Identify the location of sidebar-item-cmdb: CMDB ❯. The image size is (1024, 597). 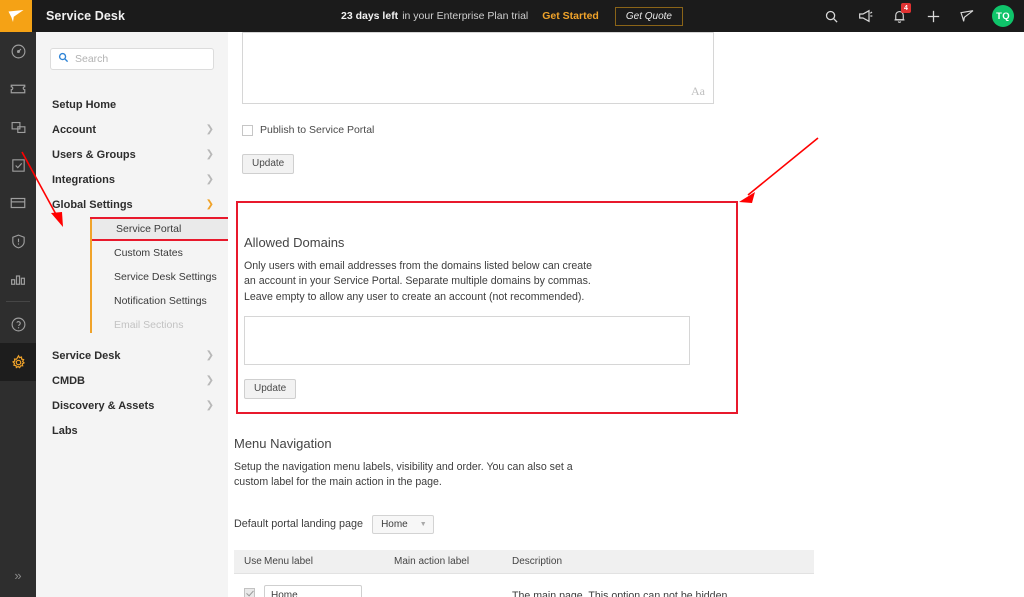
(132, 380).